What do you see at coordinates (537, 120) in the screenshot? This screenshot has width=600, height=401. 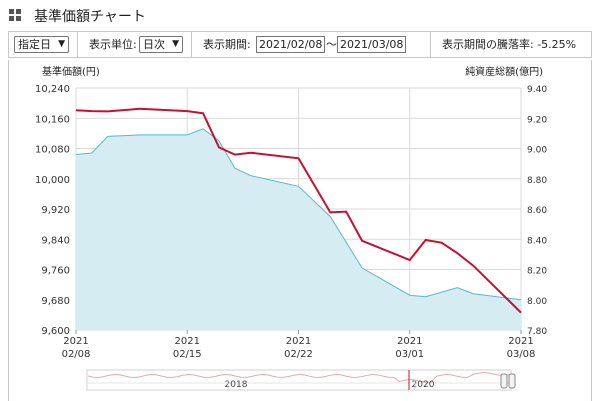 I see `y-right-tick-label: 9.20` at bounding box center [537, 120].